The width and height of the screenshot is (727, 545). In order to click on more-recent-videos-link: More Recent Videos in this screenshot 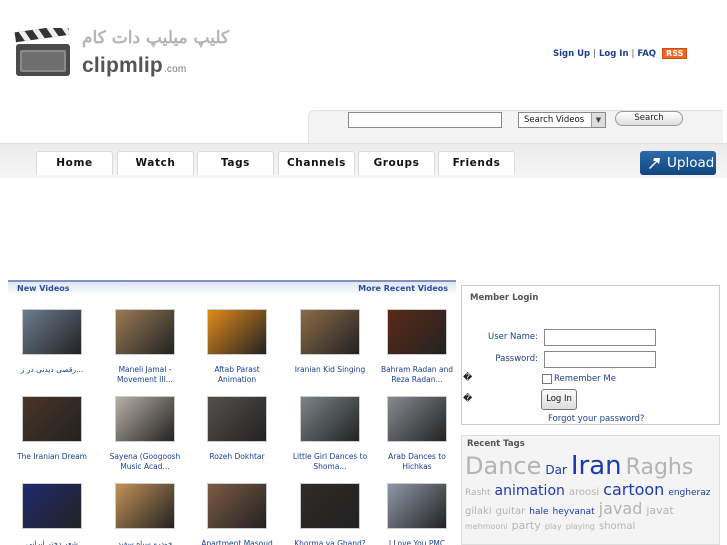, I will do `click(403, 288)`.